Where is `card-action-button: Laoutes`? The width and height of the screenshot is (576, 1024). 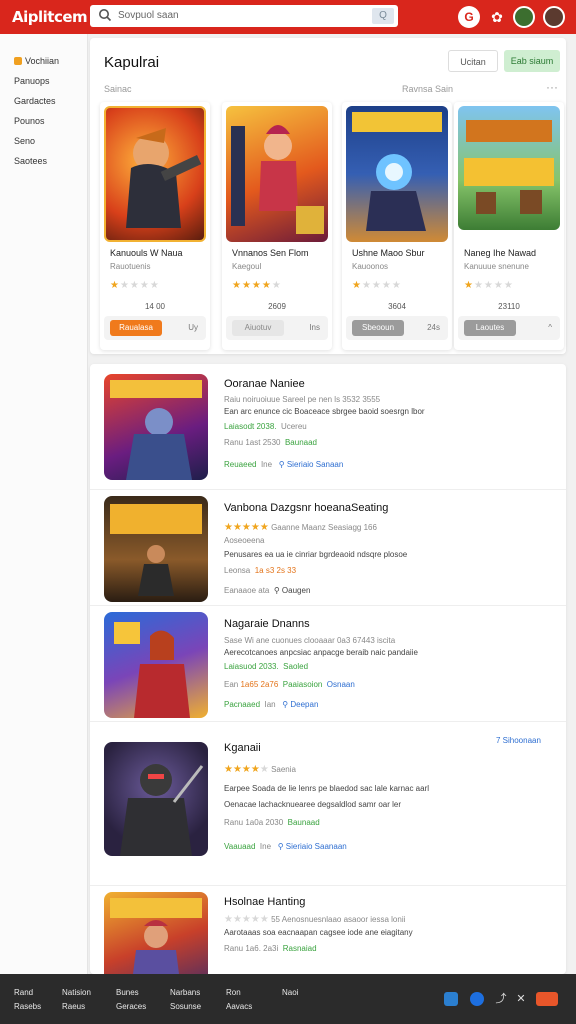
card-action-button: Laoutes is located at coordinates (490, 328).